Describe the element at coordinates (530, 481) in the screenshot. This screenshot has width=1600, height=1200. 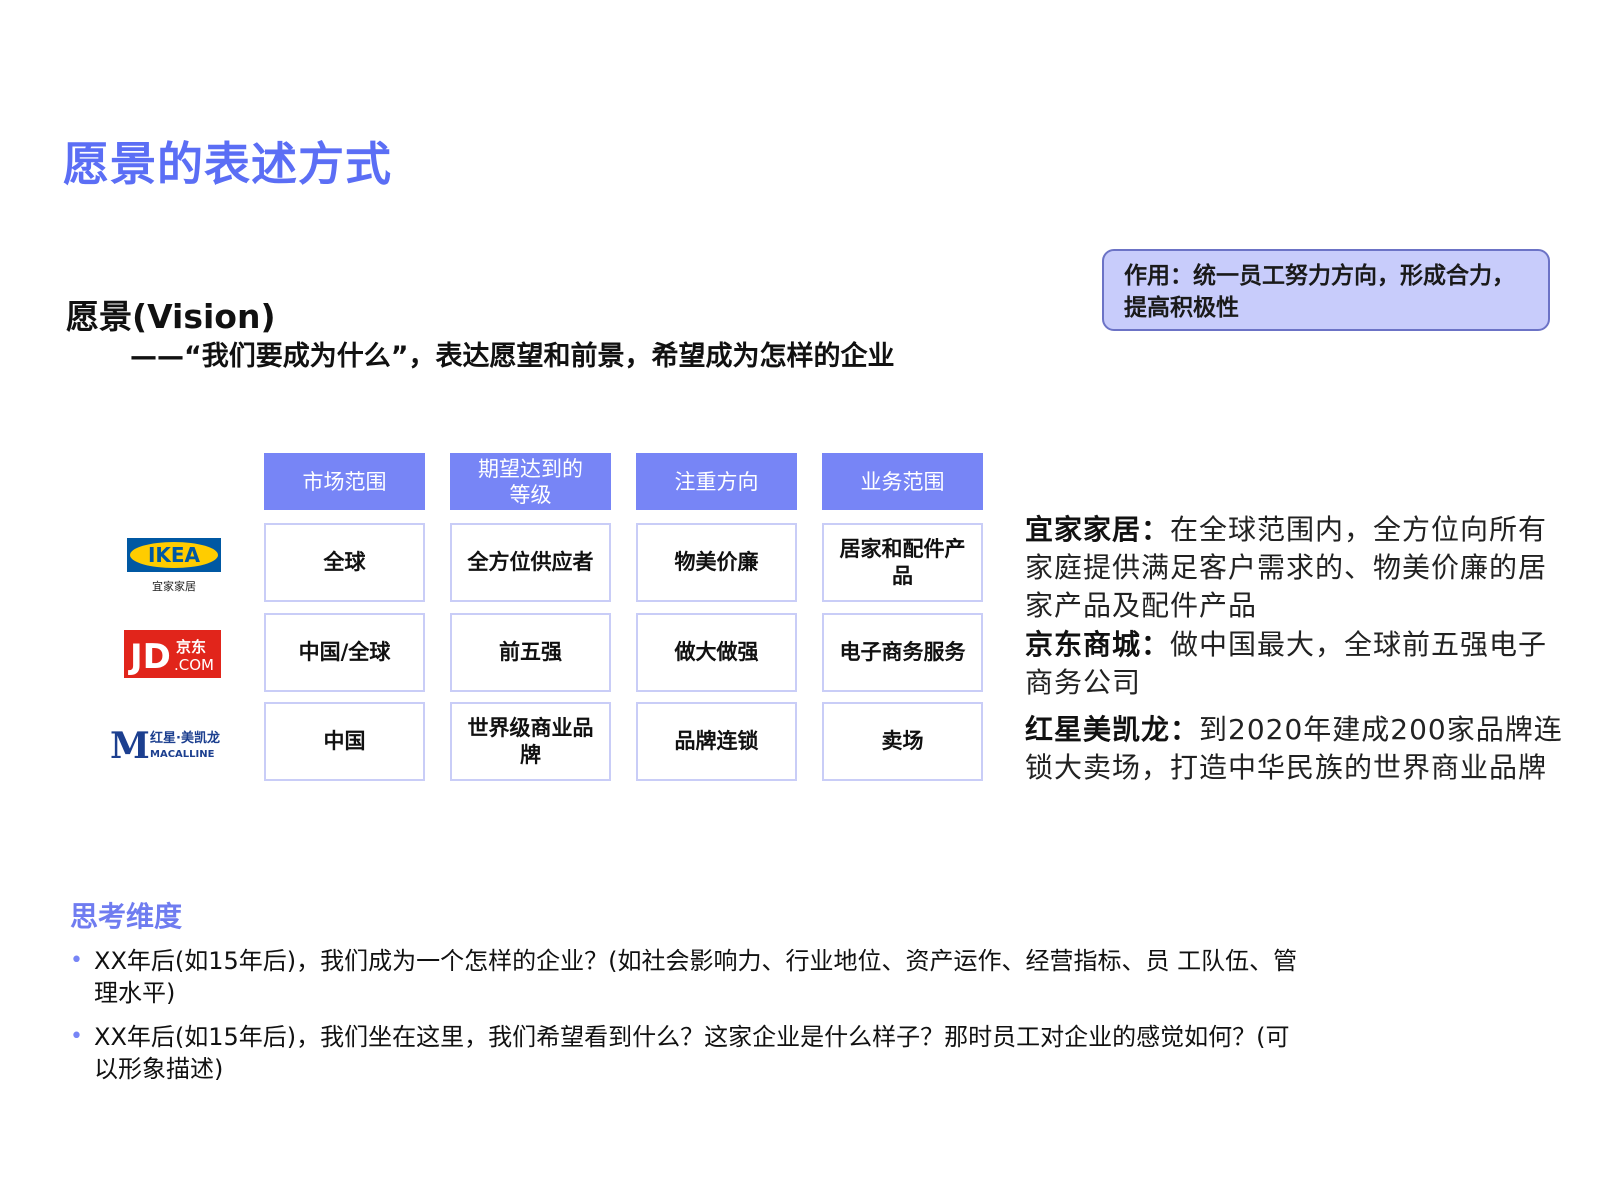
I see `table-header-level: 期望达到的等级` at that location.